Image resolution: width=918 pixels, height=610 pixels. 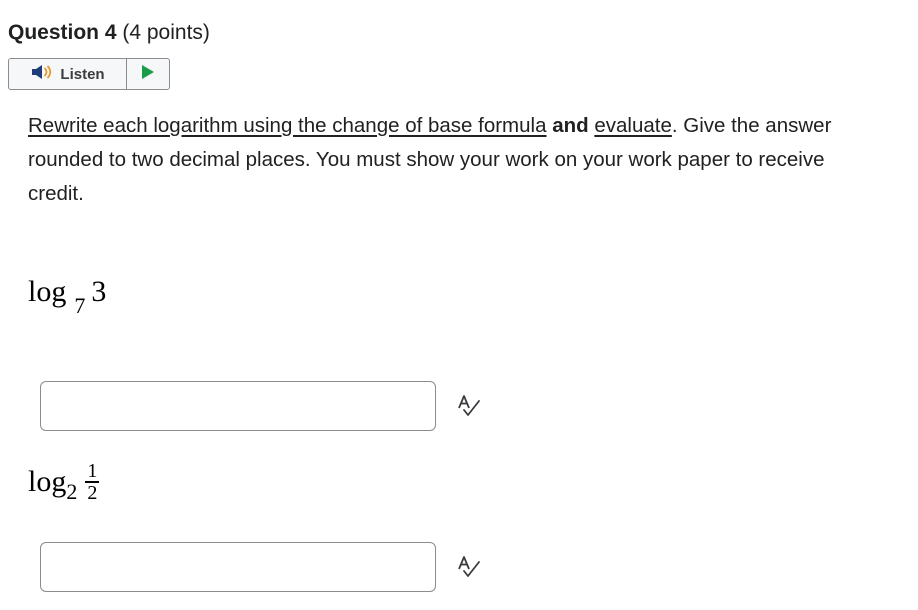 I want to click on log-argument: 3, so click(x=99, y=291).